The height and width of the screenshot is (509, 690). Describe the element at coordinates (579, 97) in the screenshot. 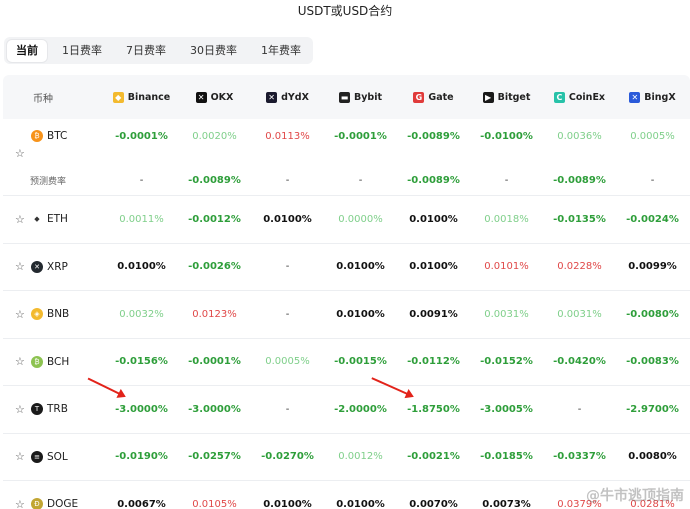

I see `exchange-header-coinex: C CoinEx` at that location.